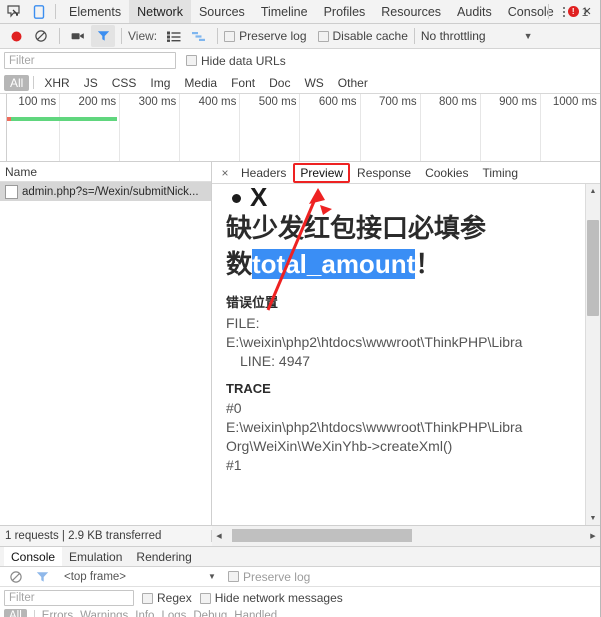 This screenshot has width=601, height=617. What do you see at coordinates (16, 577) in the screenshot?
I see `console-clear-button` at bounding box center [16, 577].